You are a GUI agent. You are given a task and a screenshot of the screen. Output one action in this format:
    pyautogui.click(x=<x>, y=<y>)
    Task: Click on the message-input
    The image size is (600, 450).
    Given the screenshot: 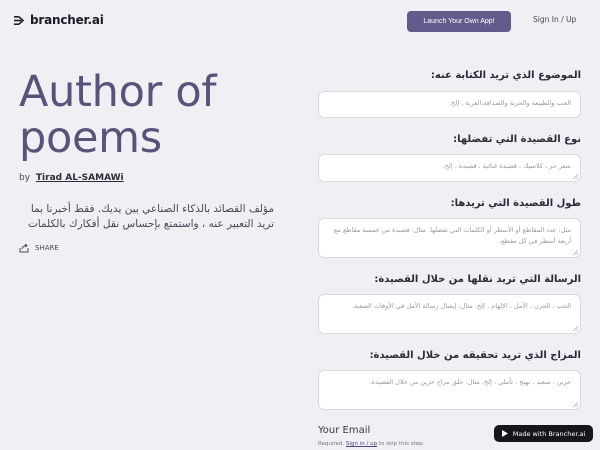 What is the action you would take?
    pyautogui.click(x=449, y=314)
    